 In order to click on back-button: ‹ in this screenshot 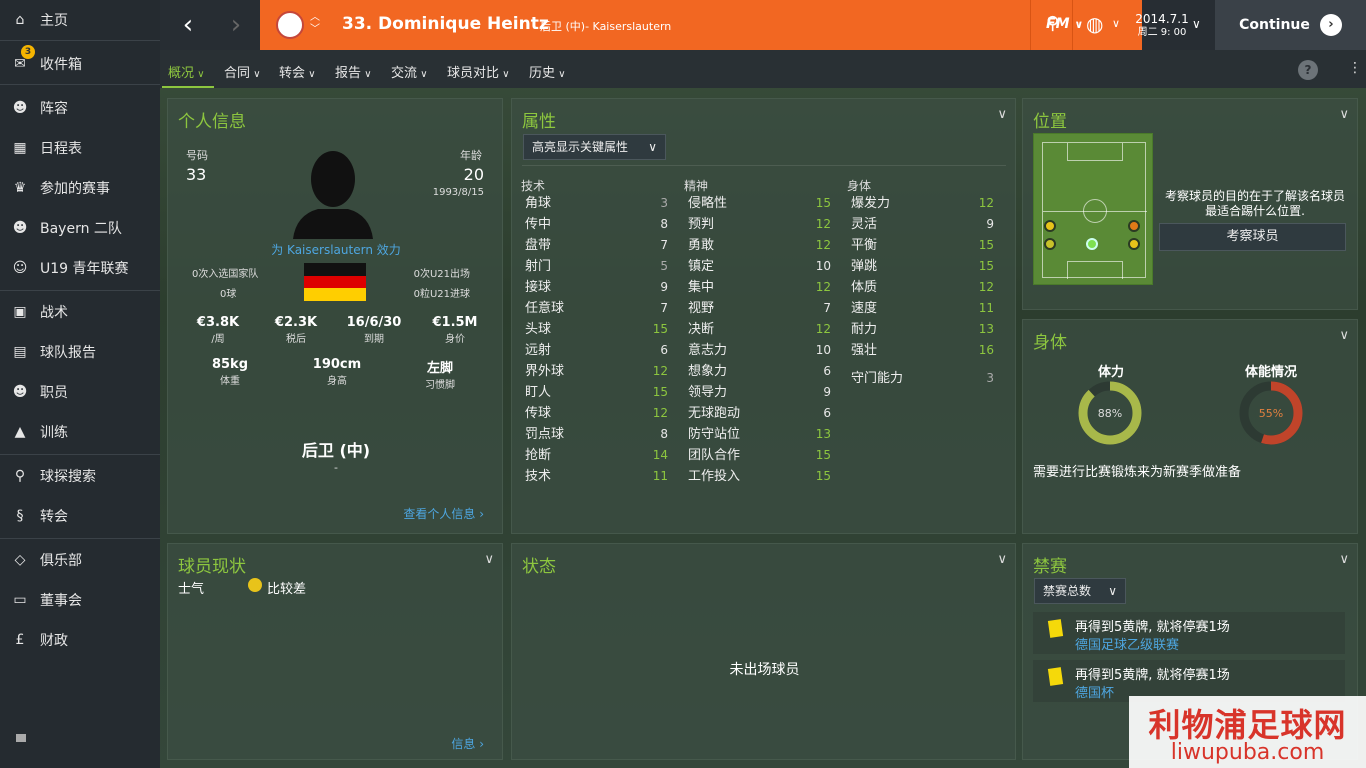, I will do `click(188, 25)`.